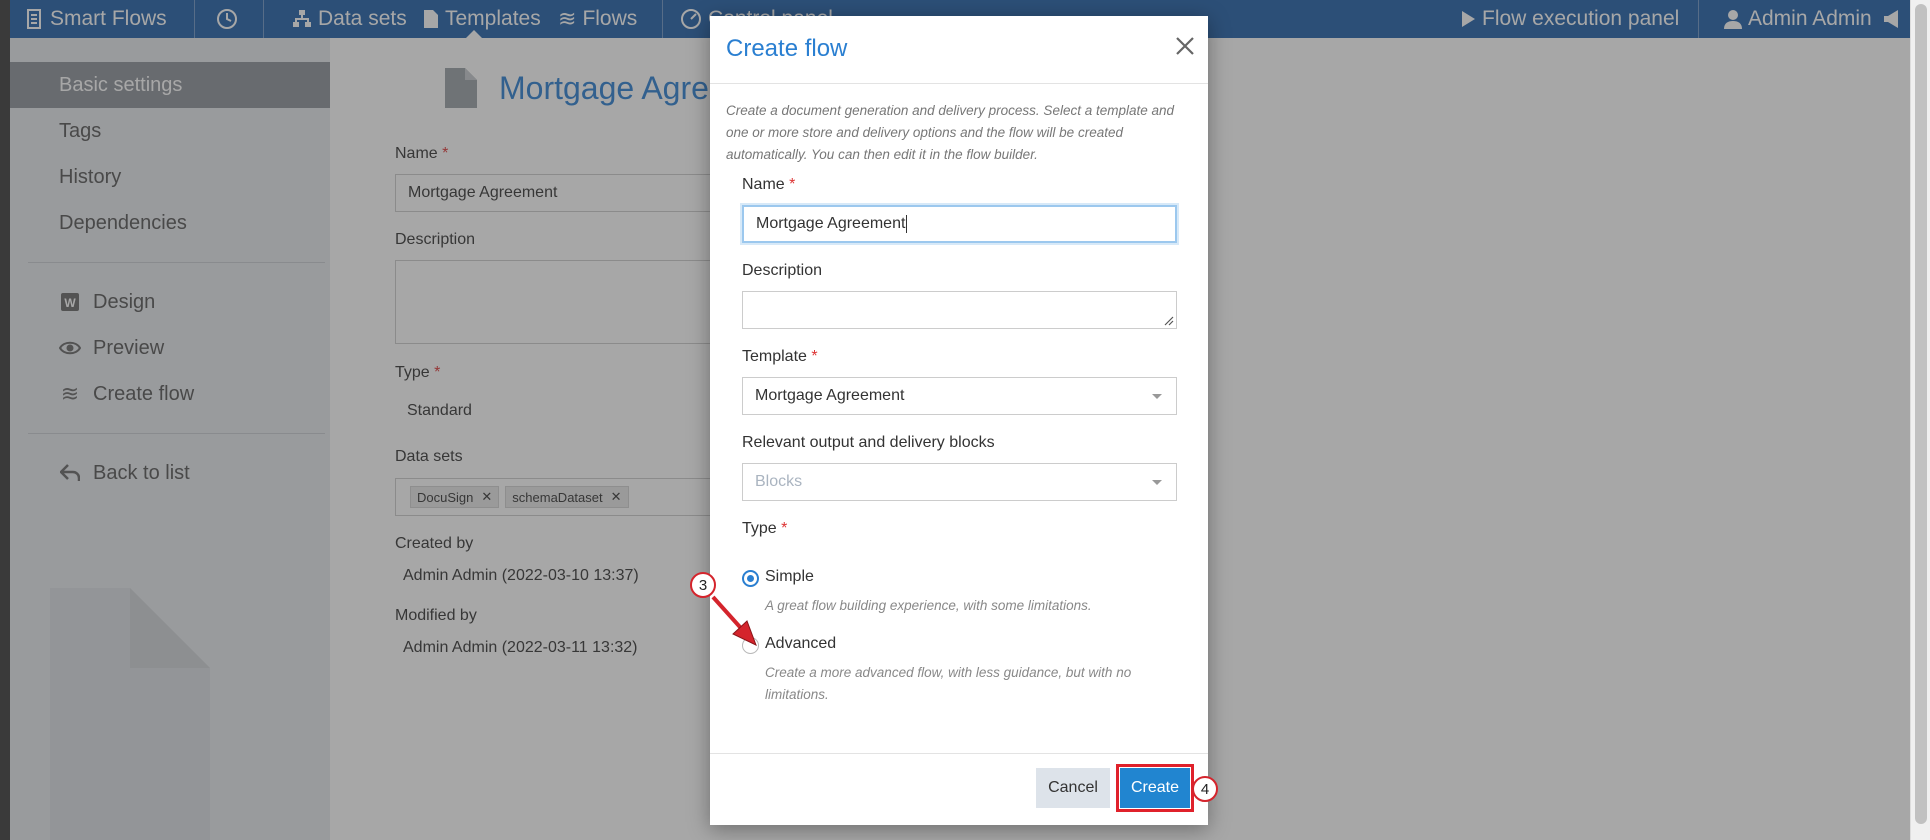 This screenshot has width=1930, height=840. Describe the element at coordinates (1205, 789) in the screenshot. I see `step-4-badge: 4` at that location.